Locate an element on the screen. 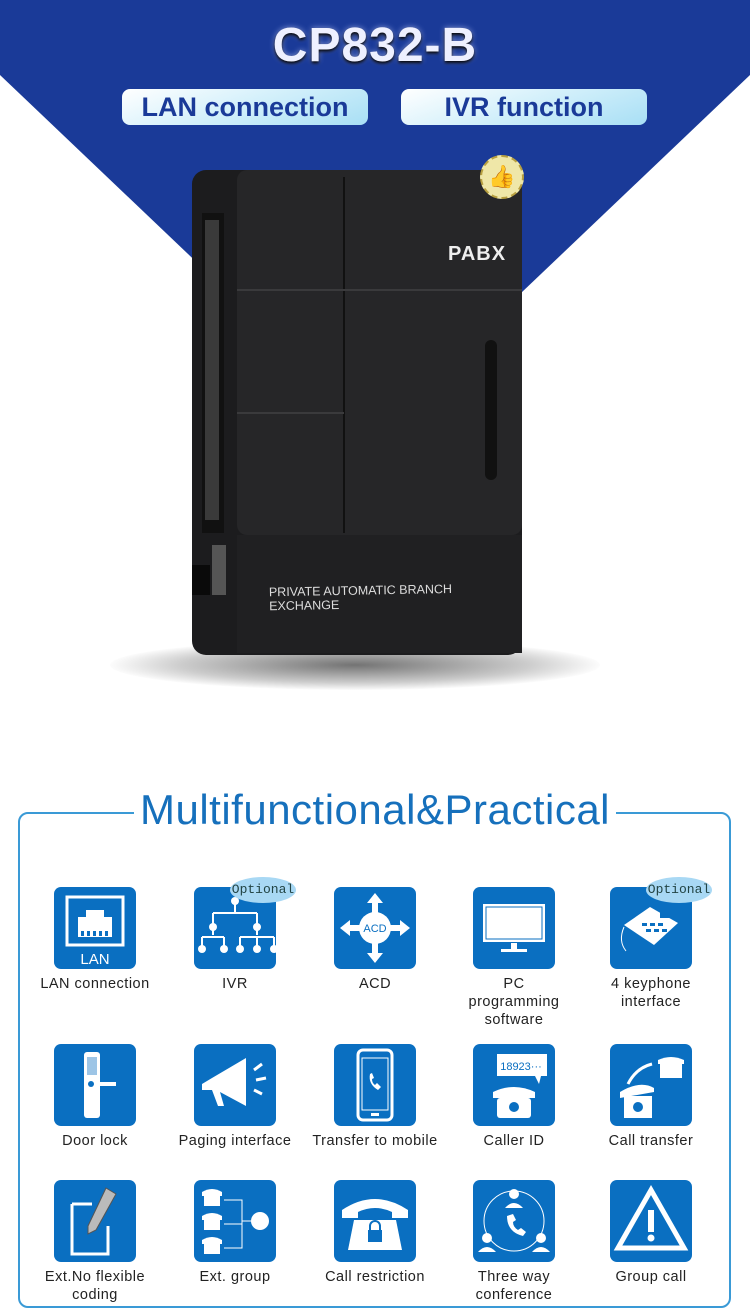 The image size is (750, 1311). feature-label: Transfer to mobile is located at coordinates (375, 1141).